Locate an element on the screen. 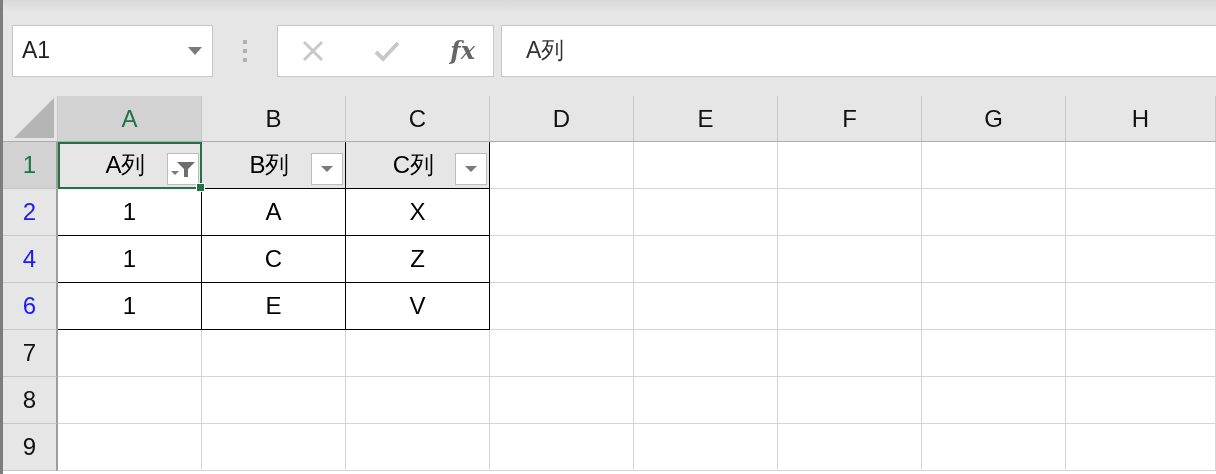  enter-button is located at coordinates (387, 50).